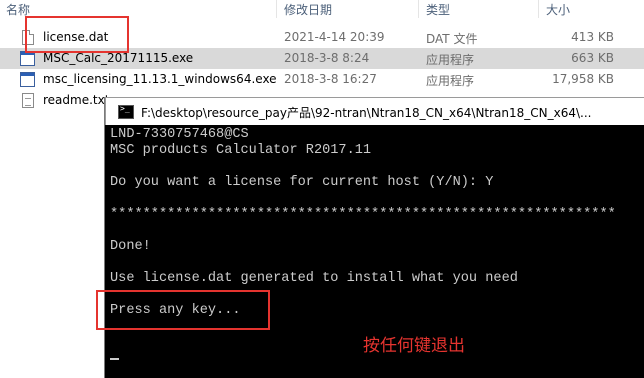 The height and width of the screenshot is (378, 644). What do you see at coordinates (126, 111) in the screenshot?
I see `command-prompt-icon` at bounding box center [126, 111].